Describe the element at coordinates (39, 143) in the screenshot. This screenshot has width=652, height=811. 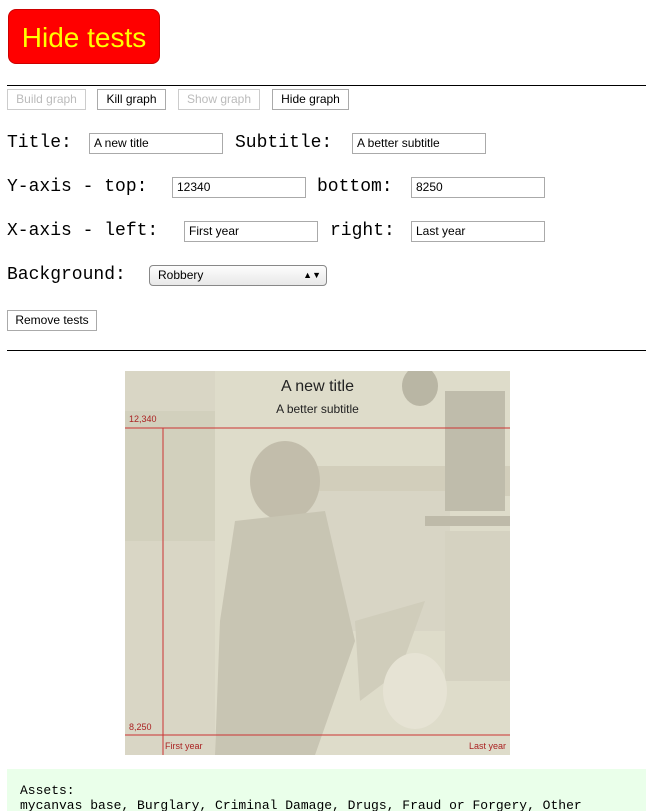
I see `title-label: Title:` at that location.